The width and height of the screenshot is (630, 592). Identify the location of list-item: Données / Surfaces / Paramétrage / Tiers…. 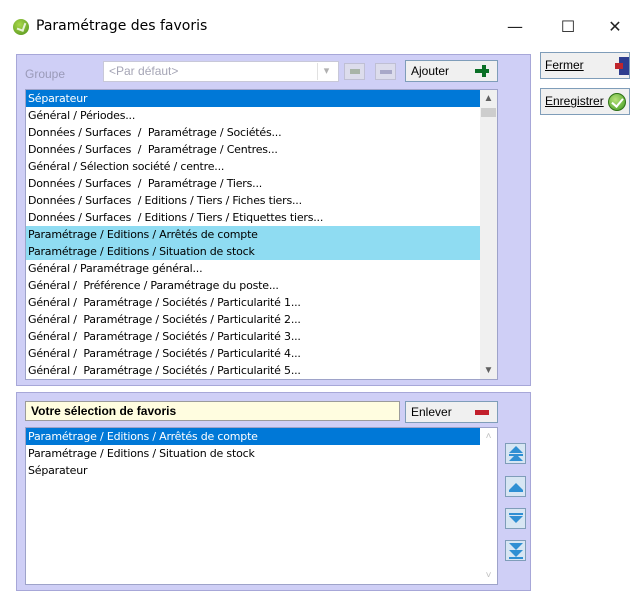
(253, 183).